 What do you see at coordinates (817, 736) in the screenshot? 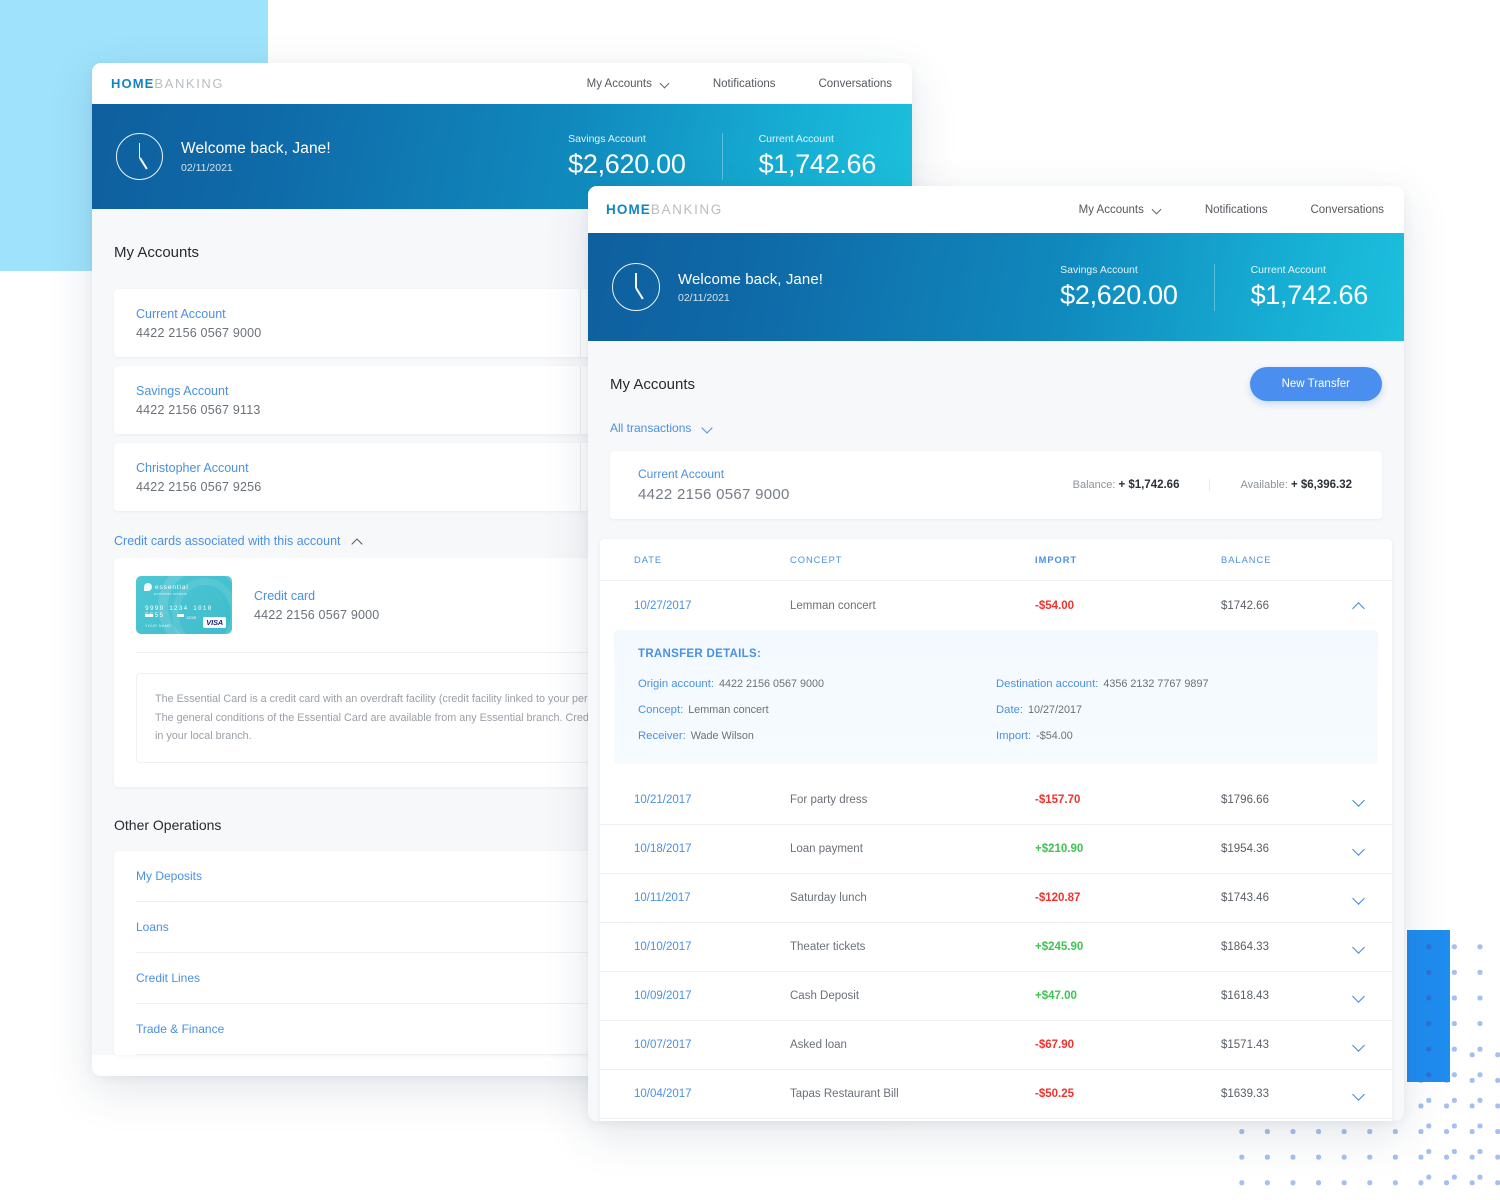
I see `detail-receiver: Receiver: Wade Wilson` at bounding box center [817, 736].